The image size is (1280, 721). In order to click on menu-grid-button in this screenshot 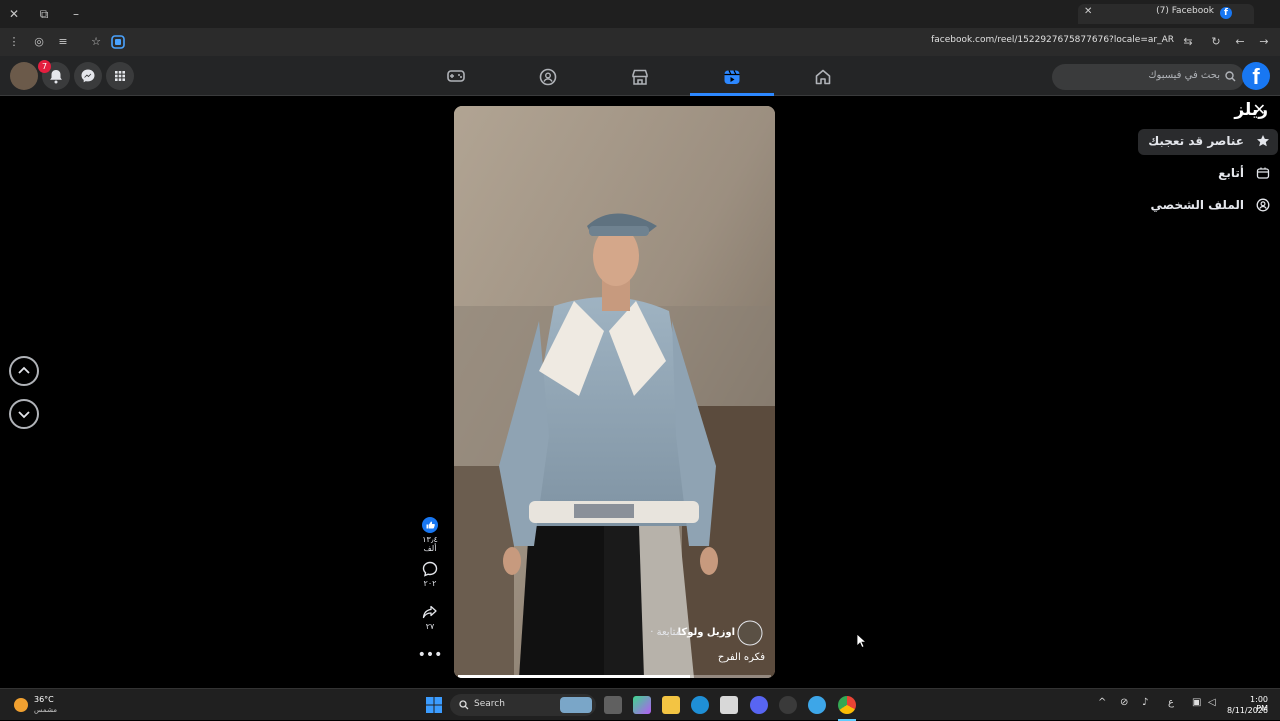, I will do `click(120, 76)`.